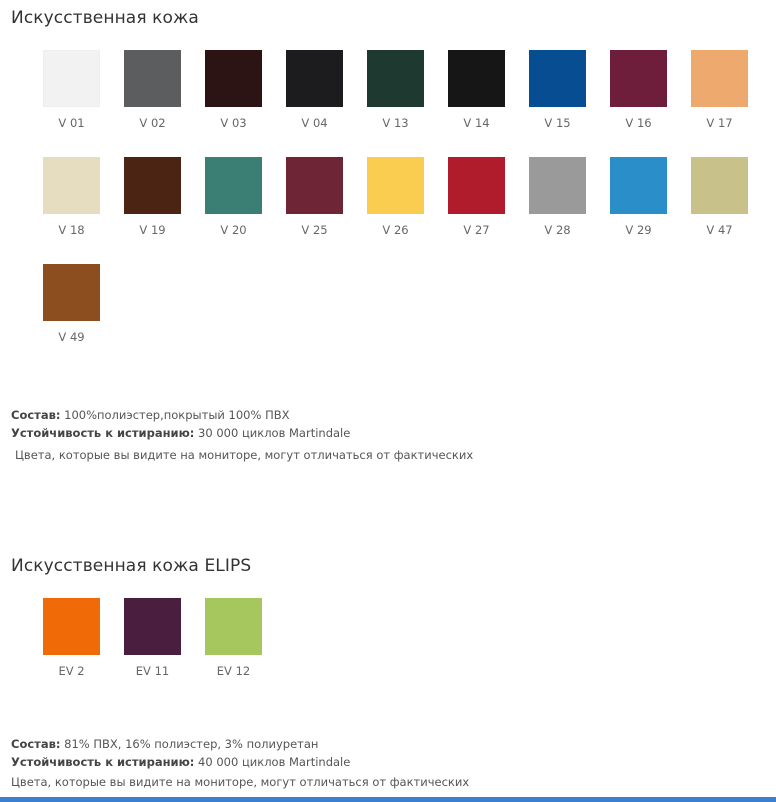  I want to click on swatch-code: V 04, so click(314, 123).